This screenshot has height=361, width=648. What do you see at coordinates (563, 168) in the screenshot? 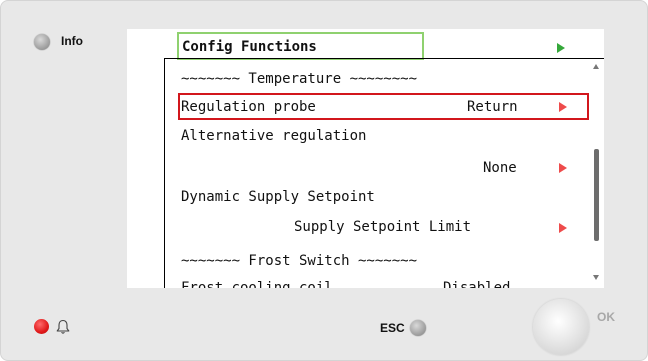
I see `alternative-regulation-arrow-icon` at bounding box center [563, 168].